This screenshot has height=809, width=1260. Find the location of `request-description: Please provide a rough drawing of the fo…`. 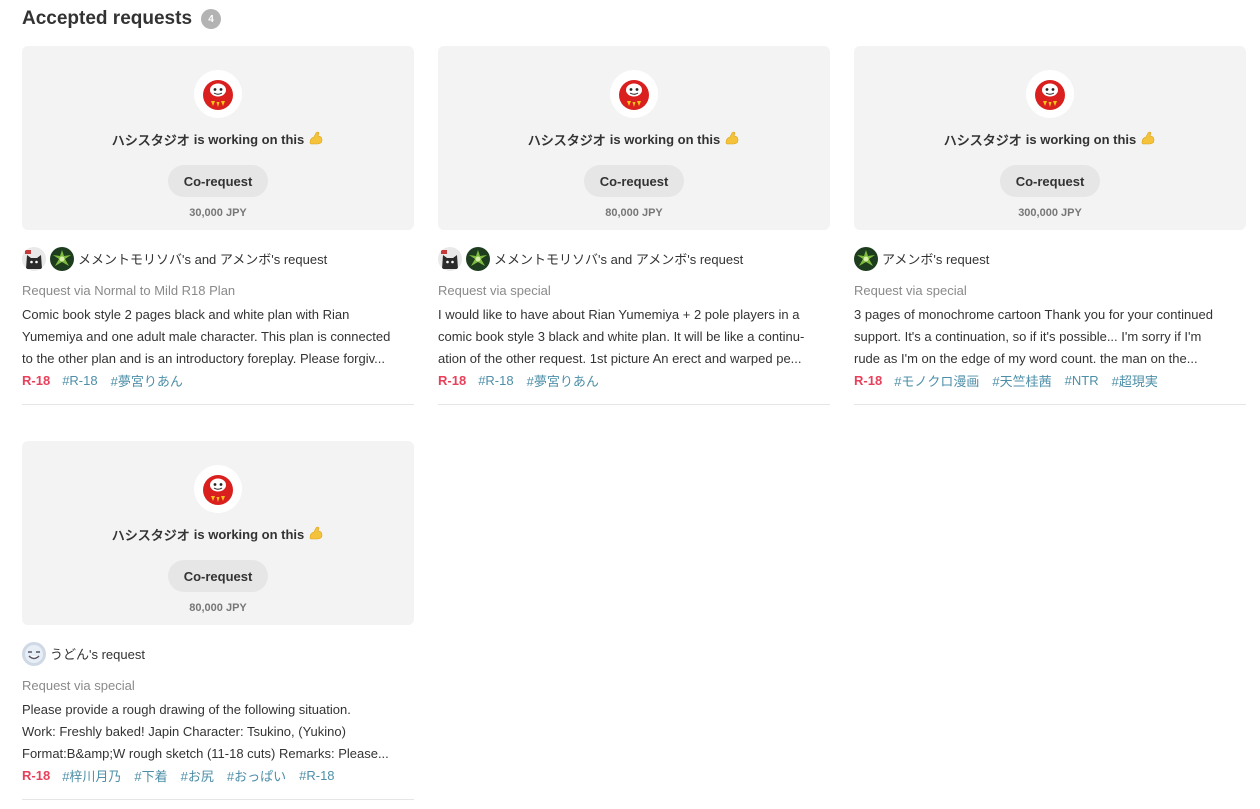

request-description: Please provide a rough drawing of the fo… is located at coordinates (218, 732).